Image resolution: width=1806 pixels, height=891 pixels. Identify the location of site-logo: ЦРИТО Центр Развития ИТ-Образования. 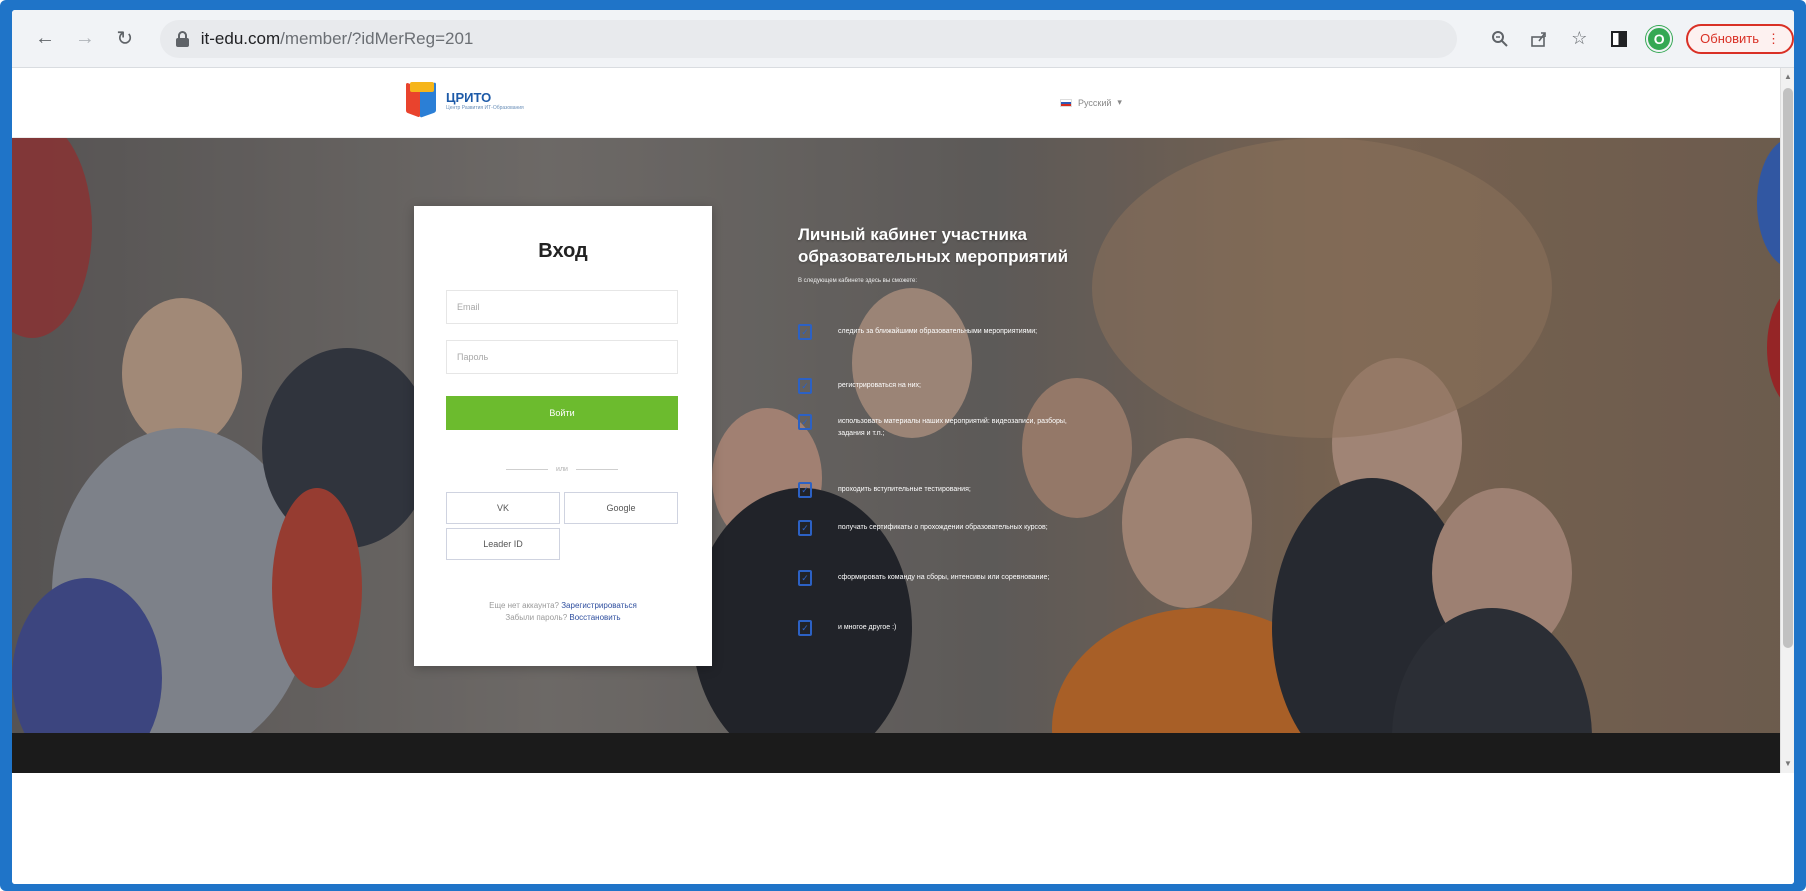
(465, 100).